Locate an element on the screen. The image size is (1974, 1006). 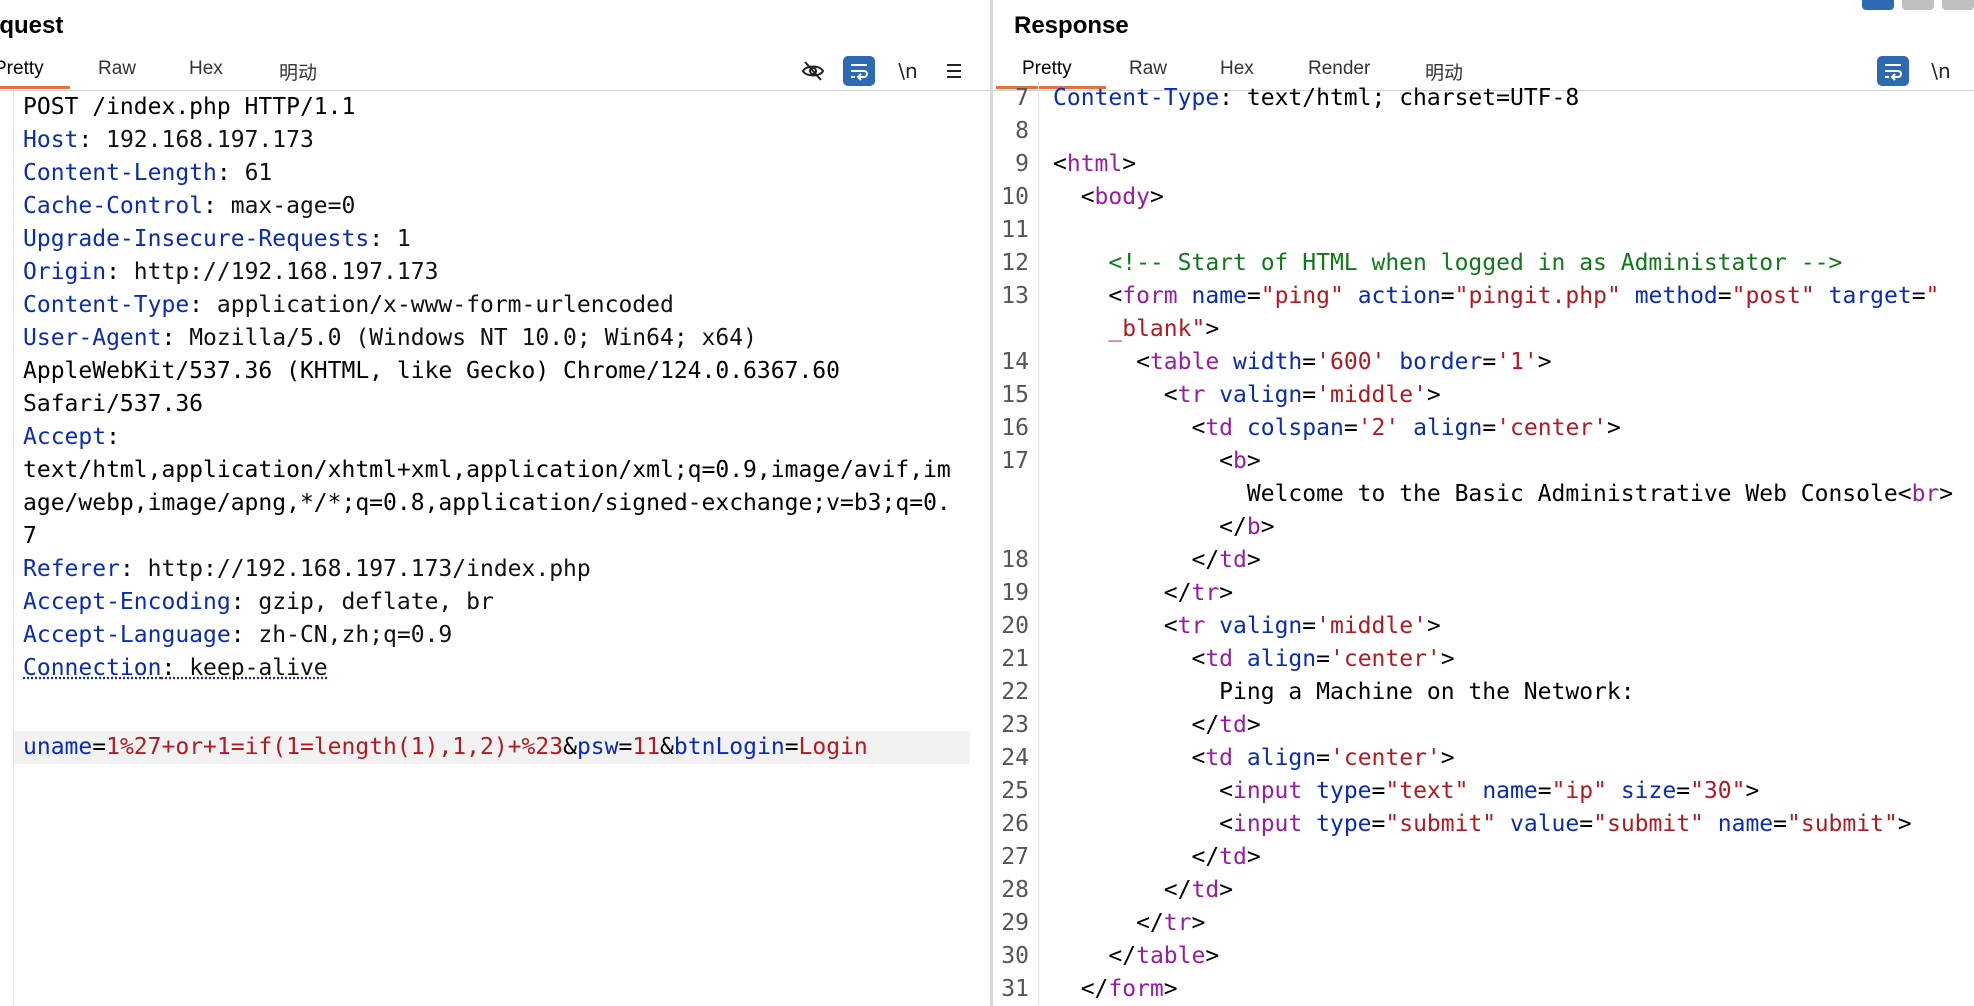
code-line: Ping a Machine on the Network: is located at coordinates (1427, 692).